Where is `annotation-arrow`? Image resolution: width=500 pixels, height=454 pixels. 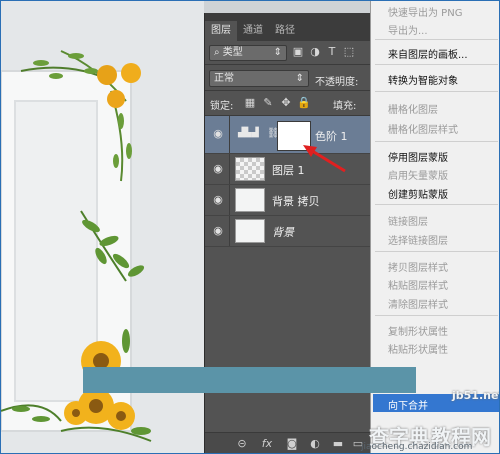
annotation-arrow is located at coordinates (324, 159).